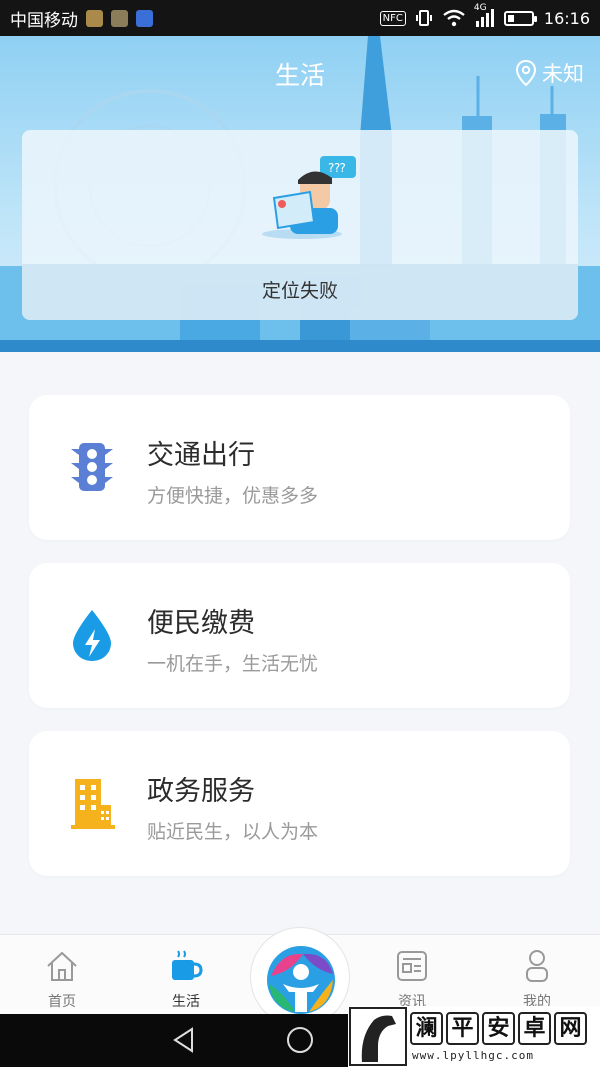 This screenshot has width=600, height=1067. Describe the element at coordinates (301, 980) in the screenshot. I see `app-logo-icon` at that location.